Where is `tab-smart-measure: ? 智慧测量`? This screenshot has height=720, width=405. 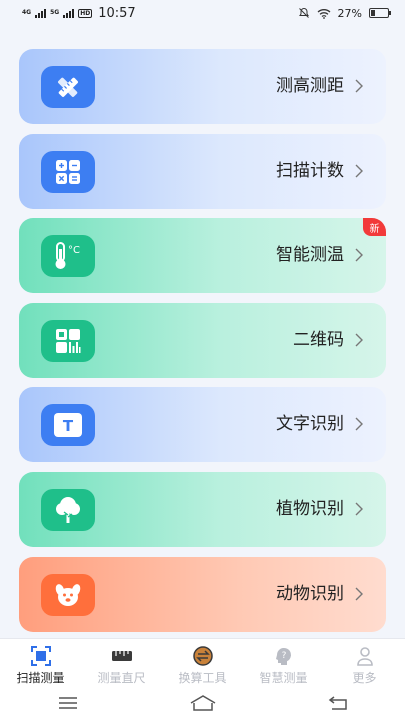
tab-smart-measure: ? 智慧测量 is located at coordinates (283, 662).